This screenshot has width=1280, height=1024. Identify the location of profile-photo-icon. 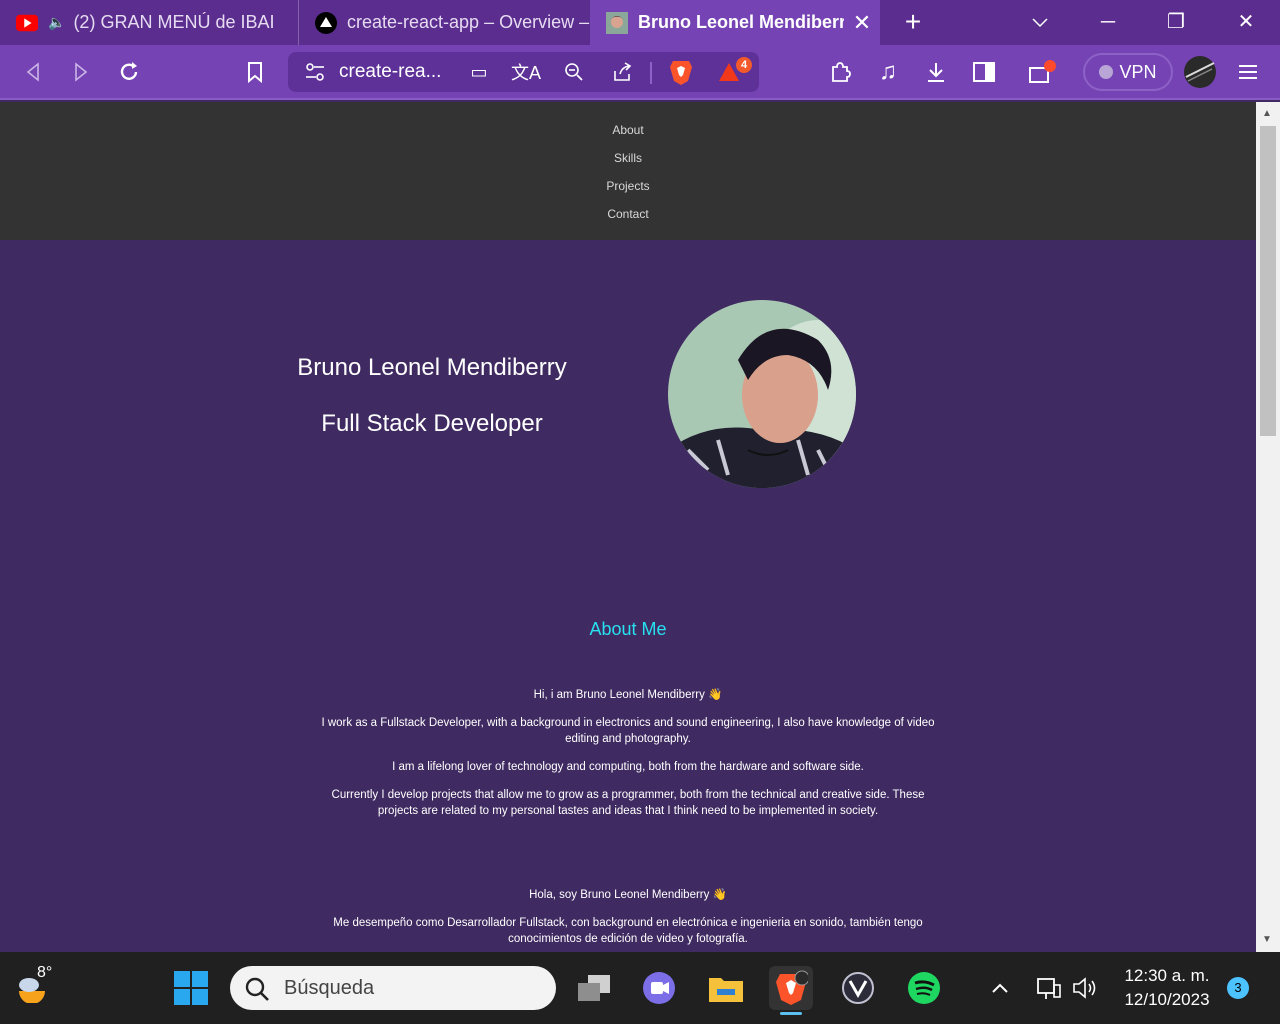
(617, 22).